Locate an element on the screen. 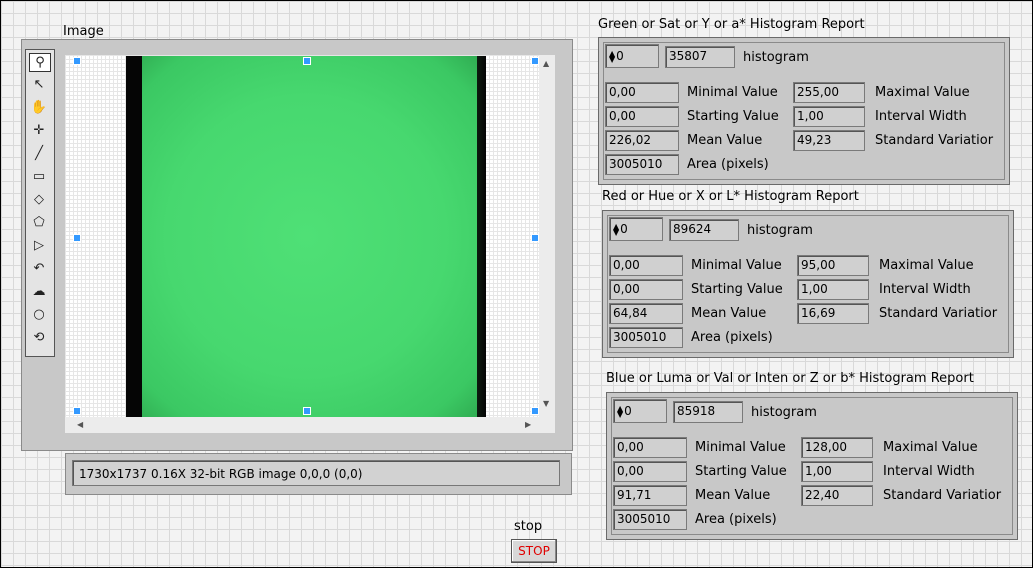  line-icon: ╱ is located at coordinates (39, 153).